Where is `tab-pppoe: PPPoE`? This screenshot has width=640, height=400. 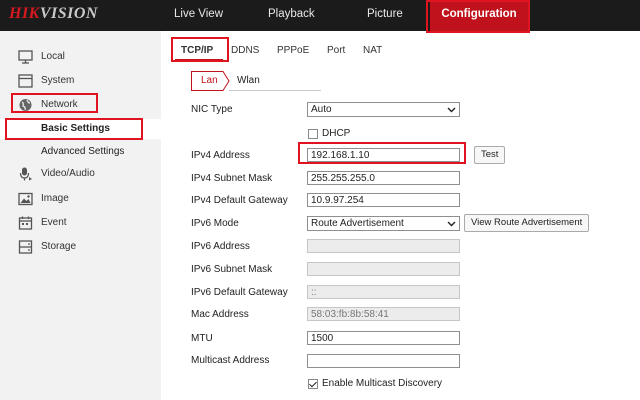 tab-pppoe: PPPoE is located at coordinates (293, 51).